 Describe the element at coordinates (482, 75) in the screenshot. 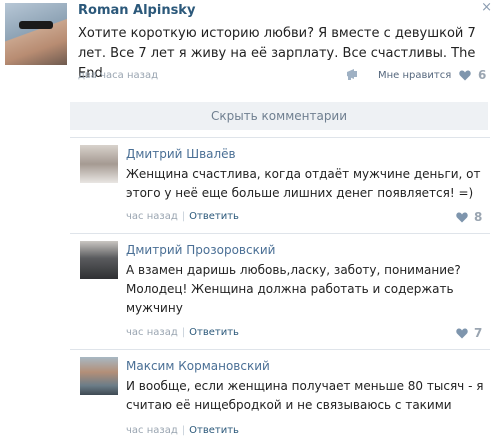

I see `like-count: 6` at that location.